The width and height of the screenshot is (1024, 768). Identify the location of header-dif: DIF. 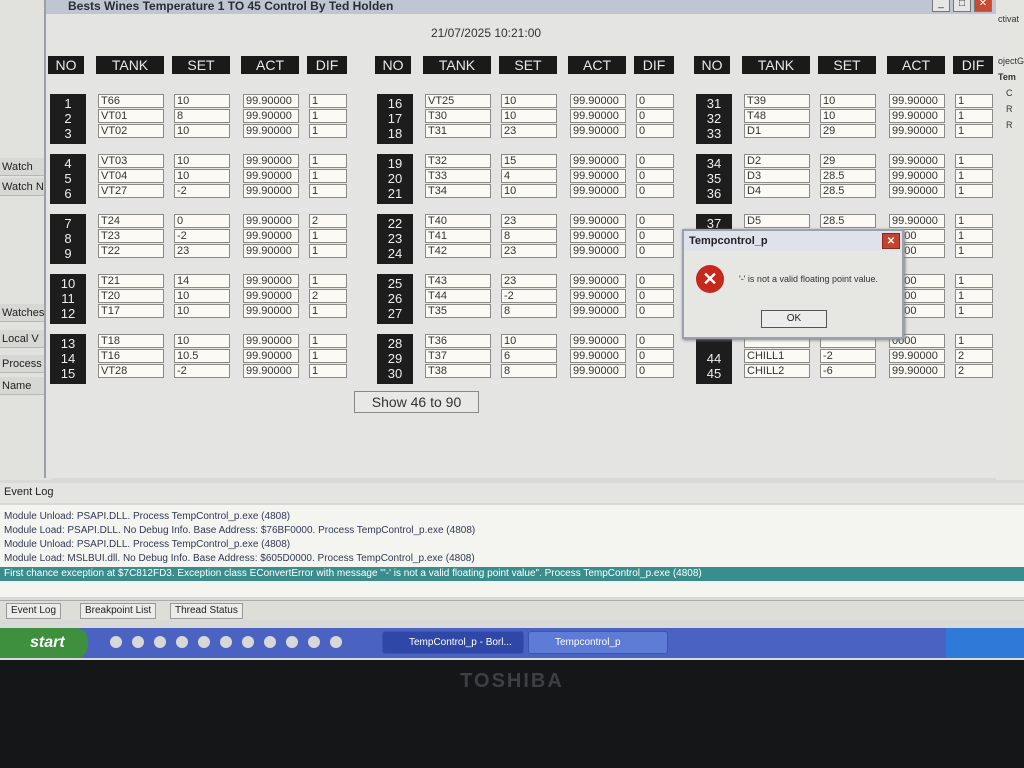
(327, 65).